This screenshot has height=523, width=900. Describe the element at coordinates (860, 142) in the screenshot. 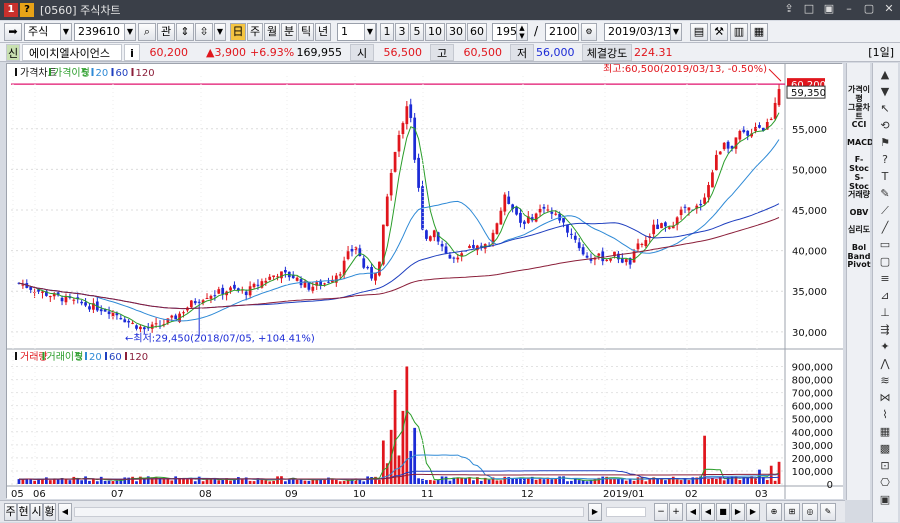

I see `indicator-3: MACD` at that location.